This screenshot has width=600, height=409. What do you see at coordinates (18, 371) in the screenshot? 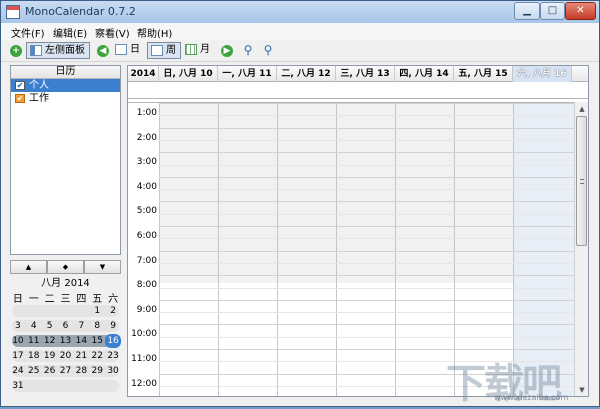
I see `mini-calendar-day: 24` at bounding box center [18, 371].